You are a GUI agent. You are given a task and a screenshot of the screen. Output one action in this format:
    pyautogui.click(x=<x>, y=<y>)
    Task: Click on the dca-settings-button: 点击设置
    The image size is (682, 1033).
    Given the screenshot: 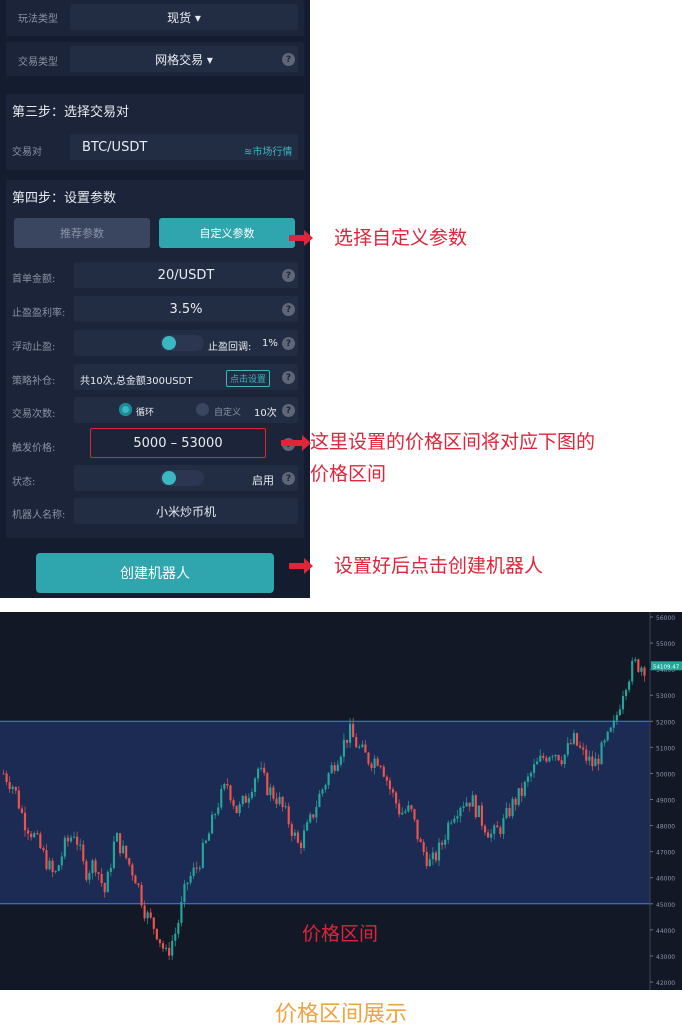 What is the action you would take?
    pyautogui.click(x=248, y=378)
    